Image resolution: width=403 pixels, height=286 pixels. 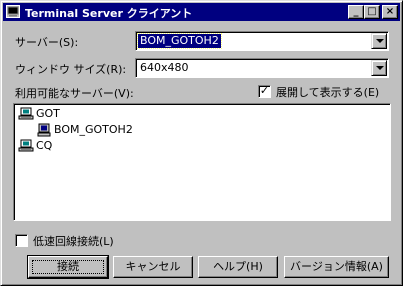 What do you see at coordinates (74, 93) in the screenshot?
I see `available-servers-label: 利用可能なサーバー(V):` at bounding box center [74, 93].